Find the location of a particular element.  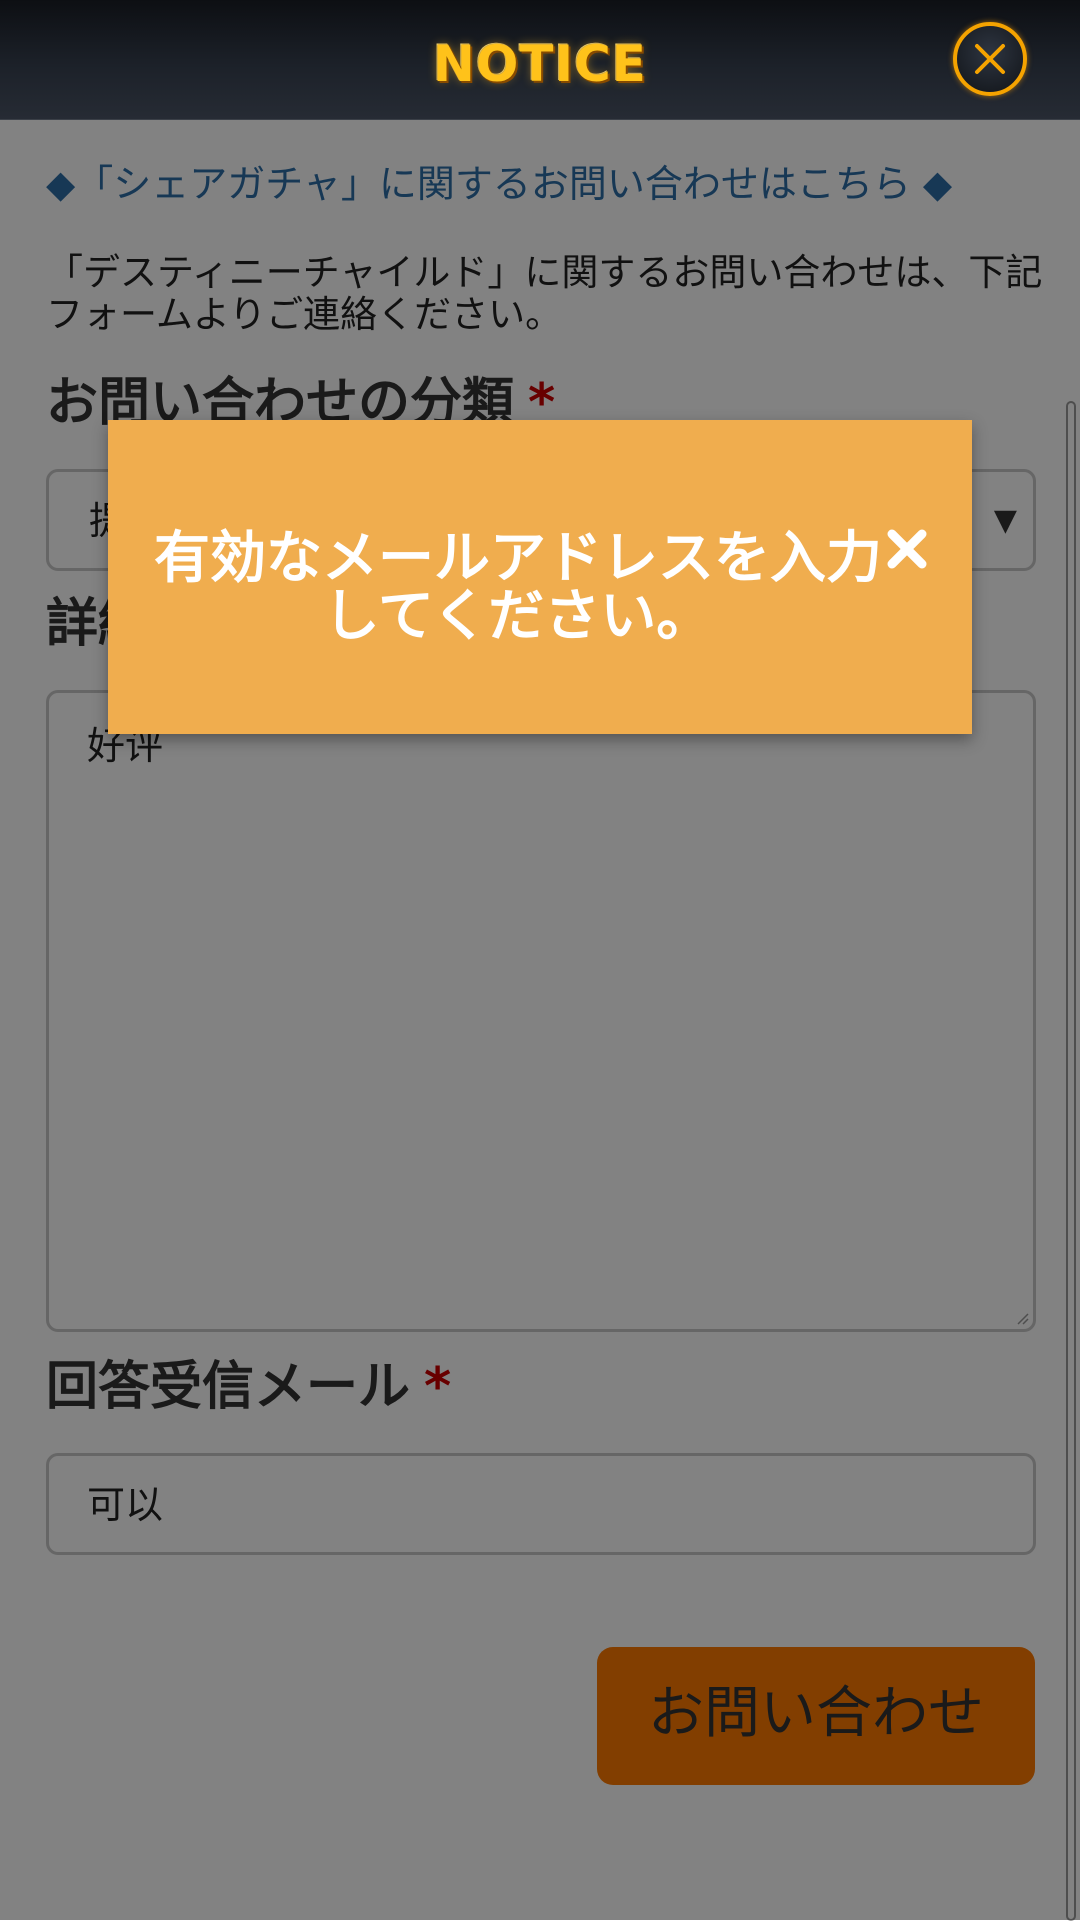

close-x-icon is located at coordinates (907, 549).